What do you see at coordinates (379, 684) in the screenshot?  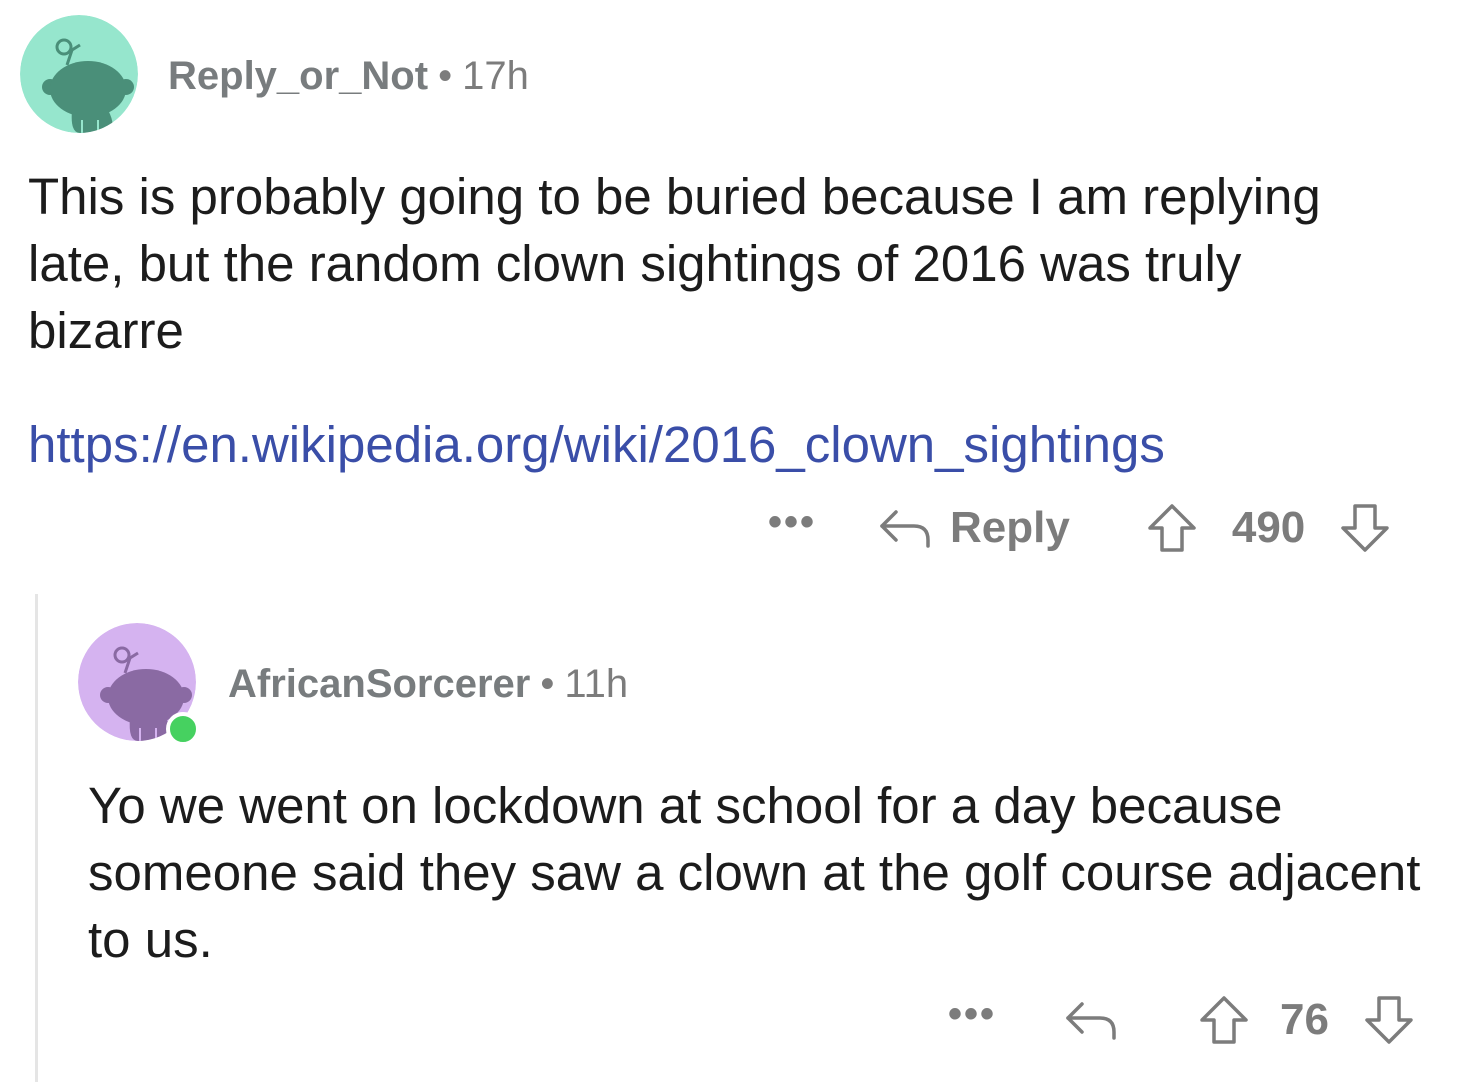 I see `username: AfricanSorcerer` at bounding box center [379, 684].